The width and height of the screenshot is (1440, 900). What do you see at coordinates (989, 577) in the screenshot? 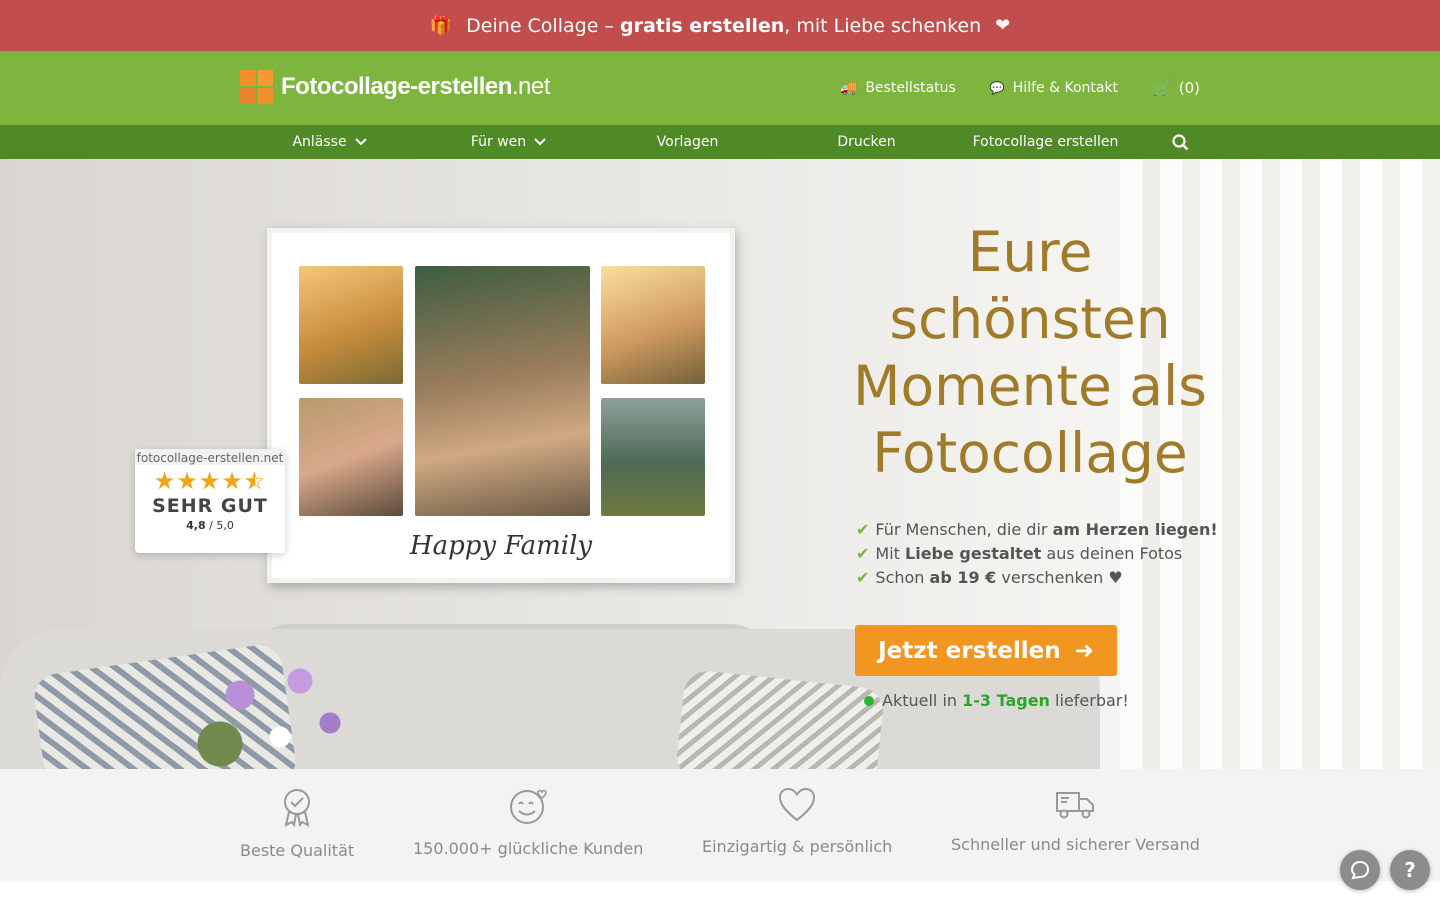
I see `hero-bullet: ✔ Schon ab 19 € verschenken ♥` at bounding box center [989, 577].